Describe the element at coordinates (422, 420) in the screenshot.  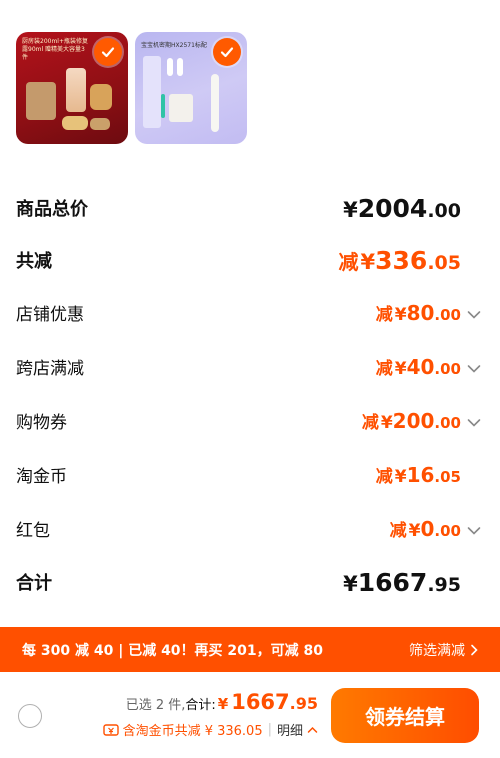
I see `discount-value: 减 ¥ 200 .00` at that location.